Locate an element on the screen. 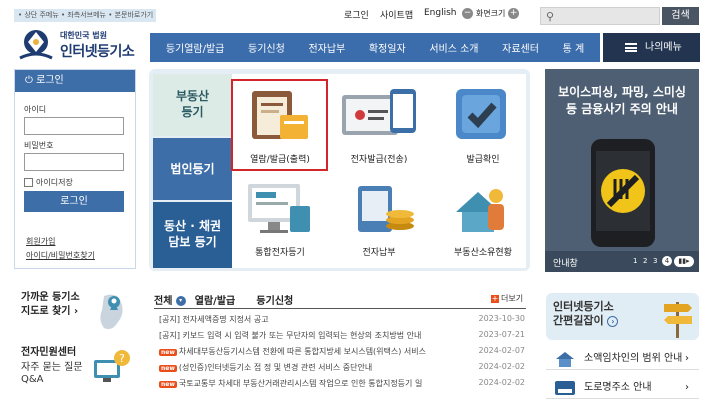  notice-tabs: 전체 ▾ 열람/발급 등기신청 is located at coordinates (223, 299).